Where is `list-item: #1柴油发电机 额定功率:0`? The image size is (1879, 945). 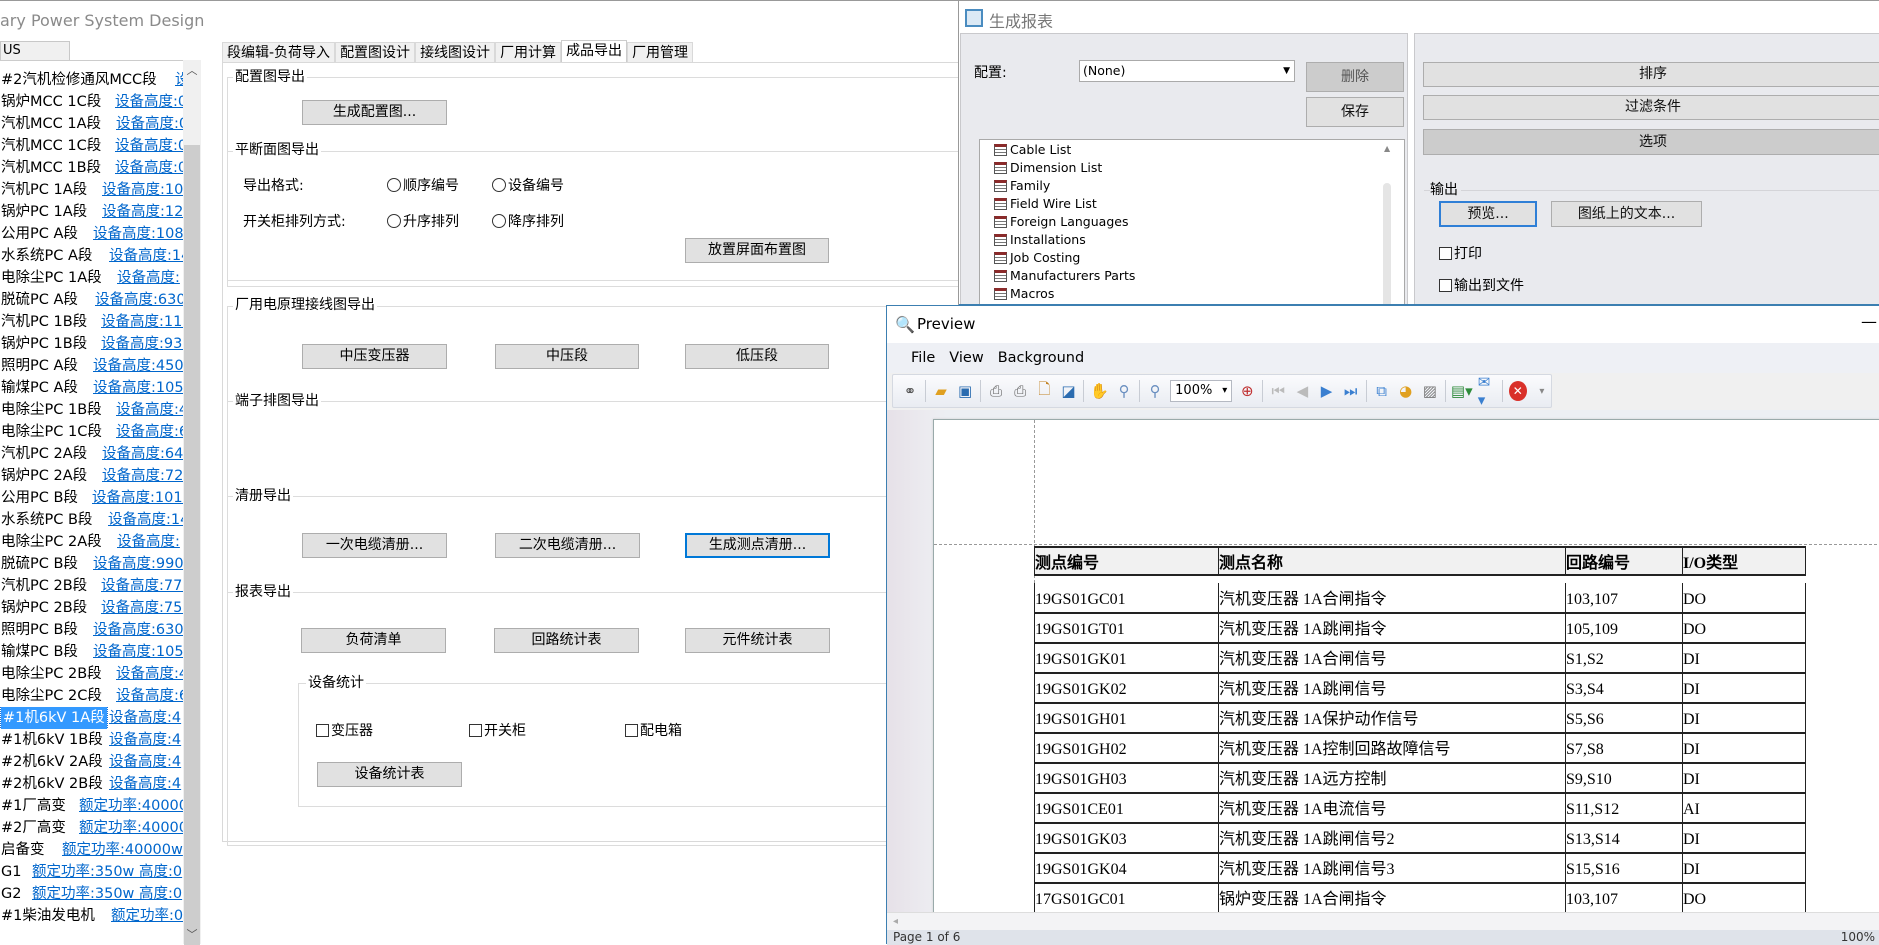
list-item: #1柴油发电机 额定功率:0 is located at coordinates (91, 916).